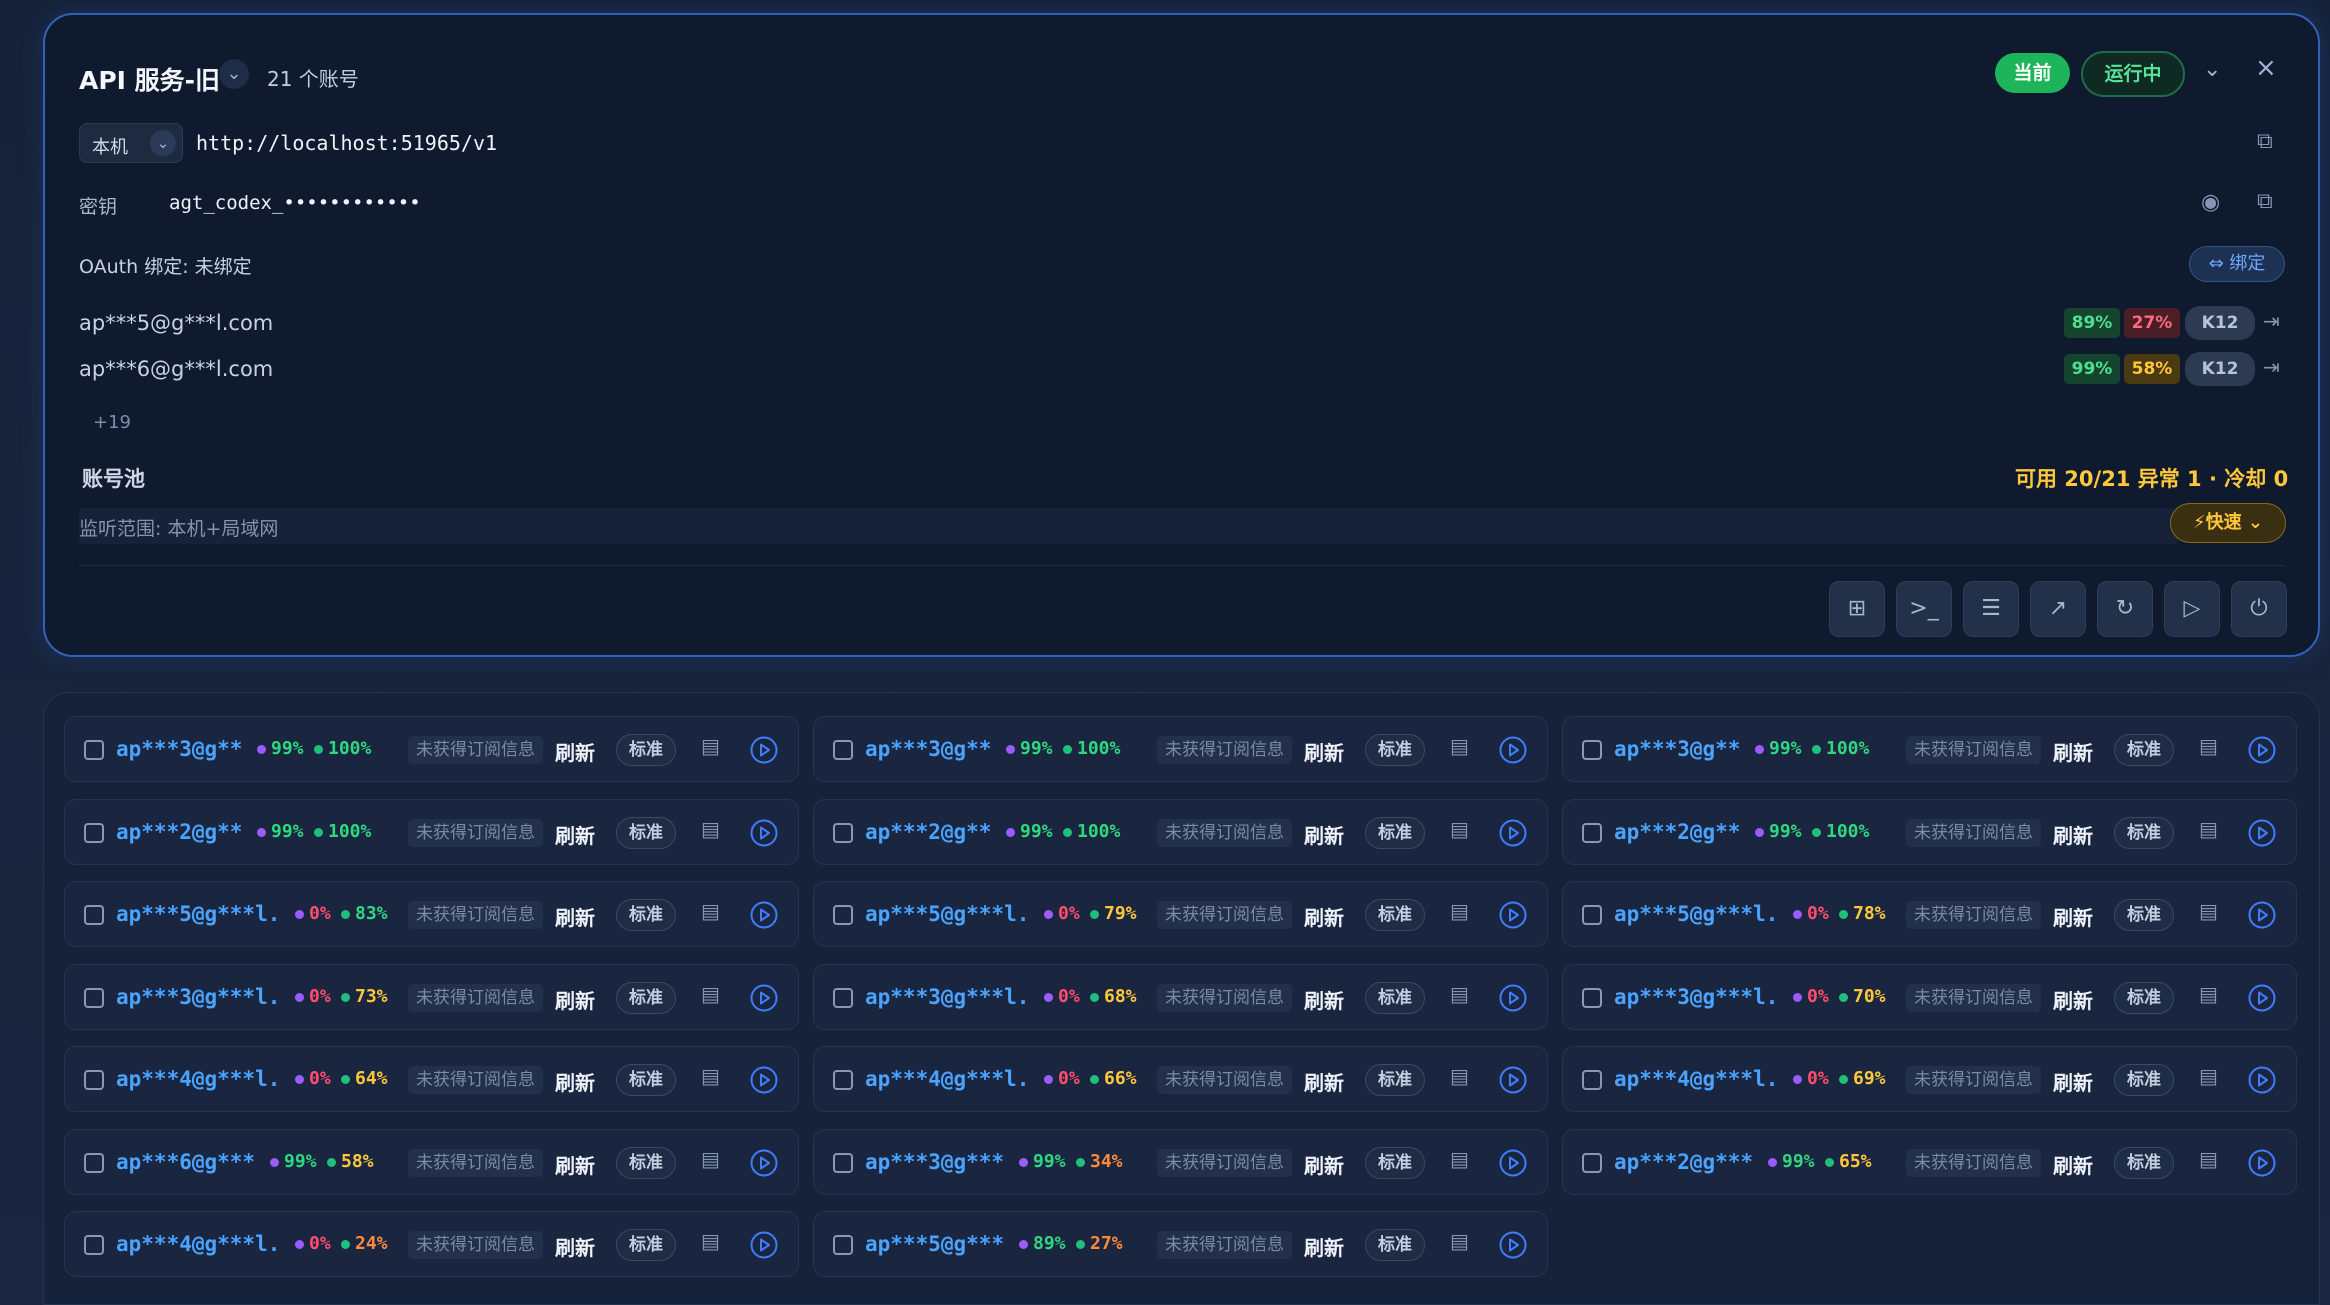  Describe the element at coordinates (431, 914) in the screenshot. I see `account-card: ap***5@g***l. 0% 83% 未获得订阅信息 刷新 标准 ▤` at that location.